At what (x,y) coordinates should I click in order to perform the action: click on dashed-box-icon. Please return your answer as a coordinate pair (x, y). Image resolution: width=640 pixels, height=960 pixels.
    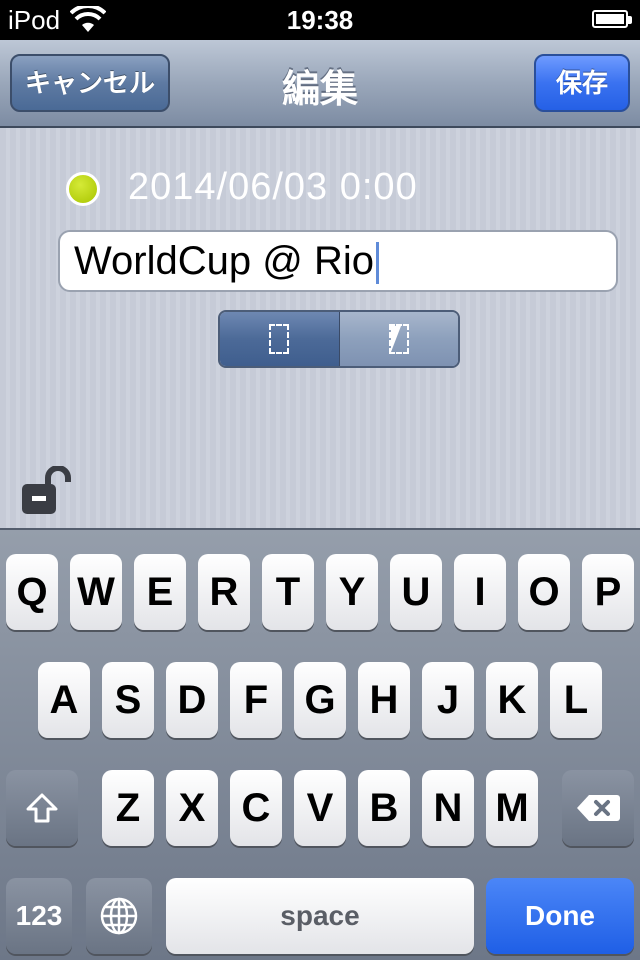
    Looking at the image, I should click on (279, 339).